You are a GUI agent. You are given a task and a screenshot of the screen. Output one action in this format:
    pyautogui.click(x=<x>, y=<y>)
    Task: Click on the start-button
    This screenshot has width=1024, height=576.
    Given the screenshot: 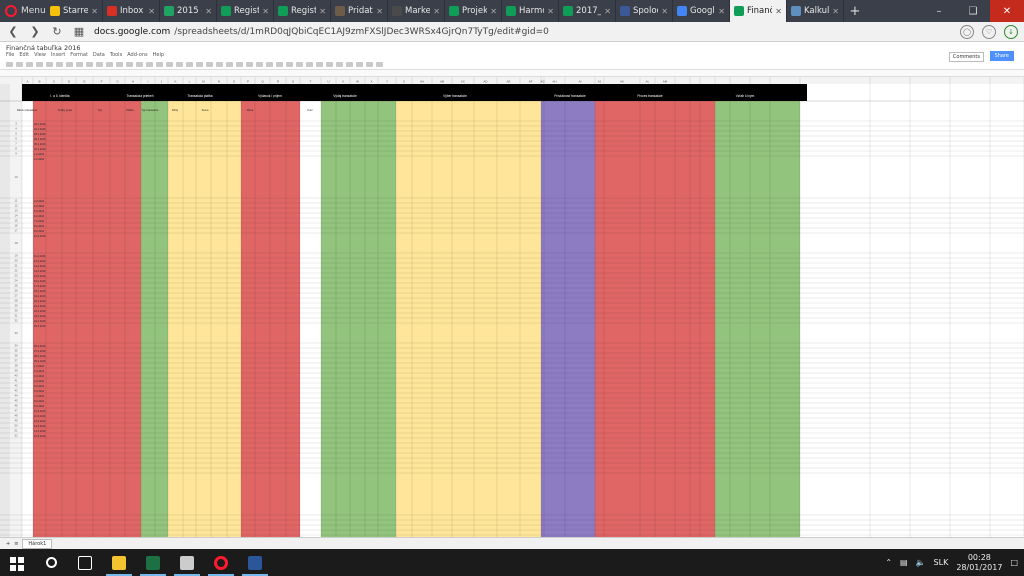 What is the action you would take?
    pyautogui.click(x=17, y=562)
    